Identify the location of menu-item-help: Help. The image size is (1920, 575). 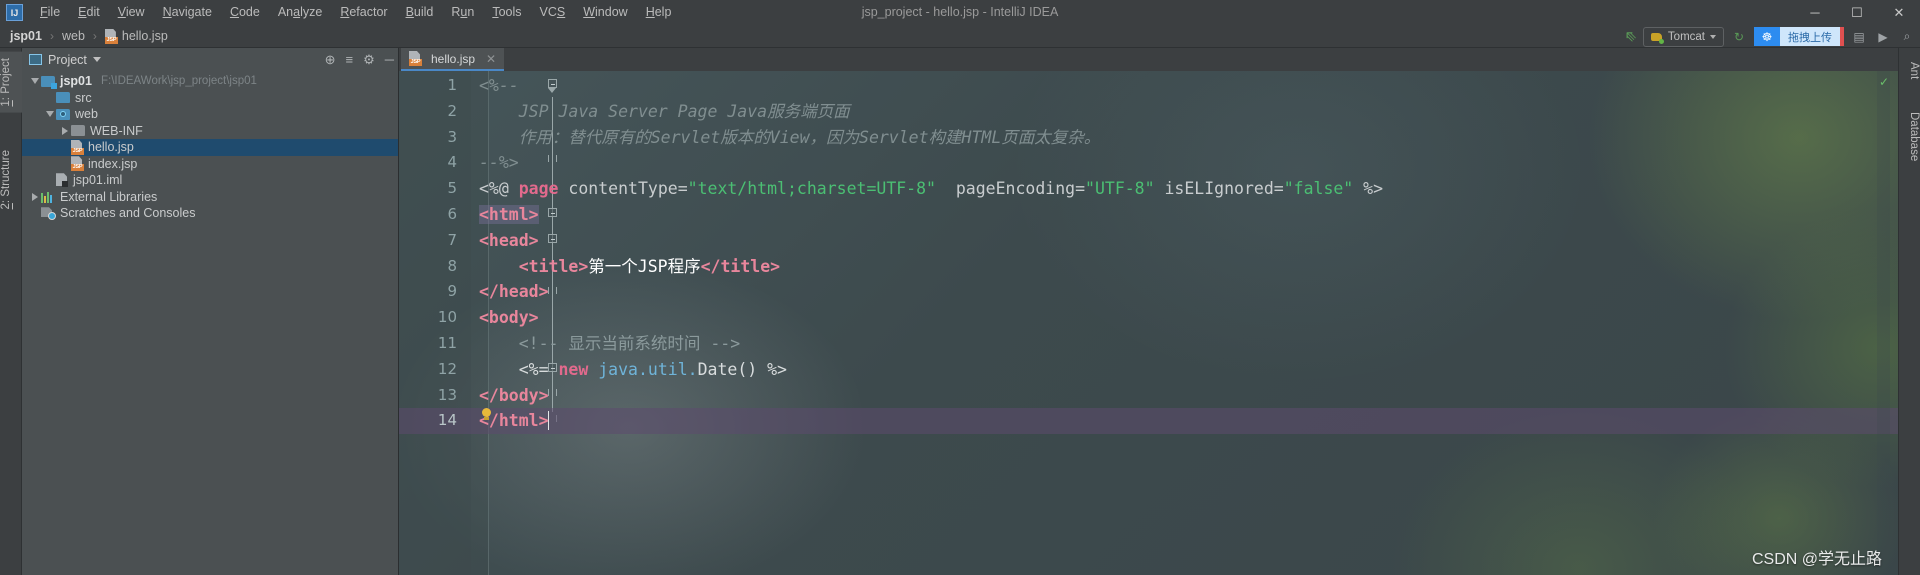
(659, 12).